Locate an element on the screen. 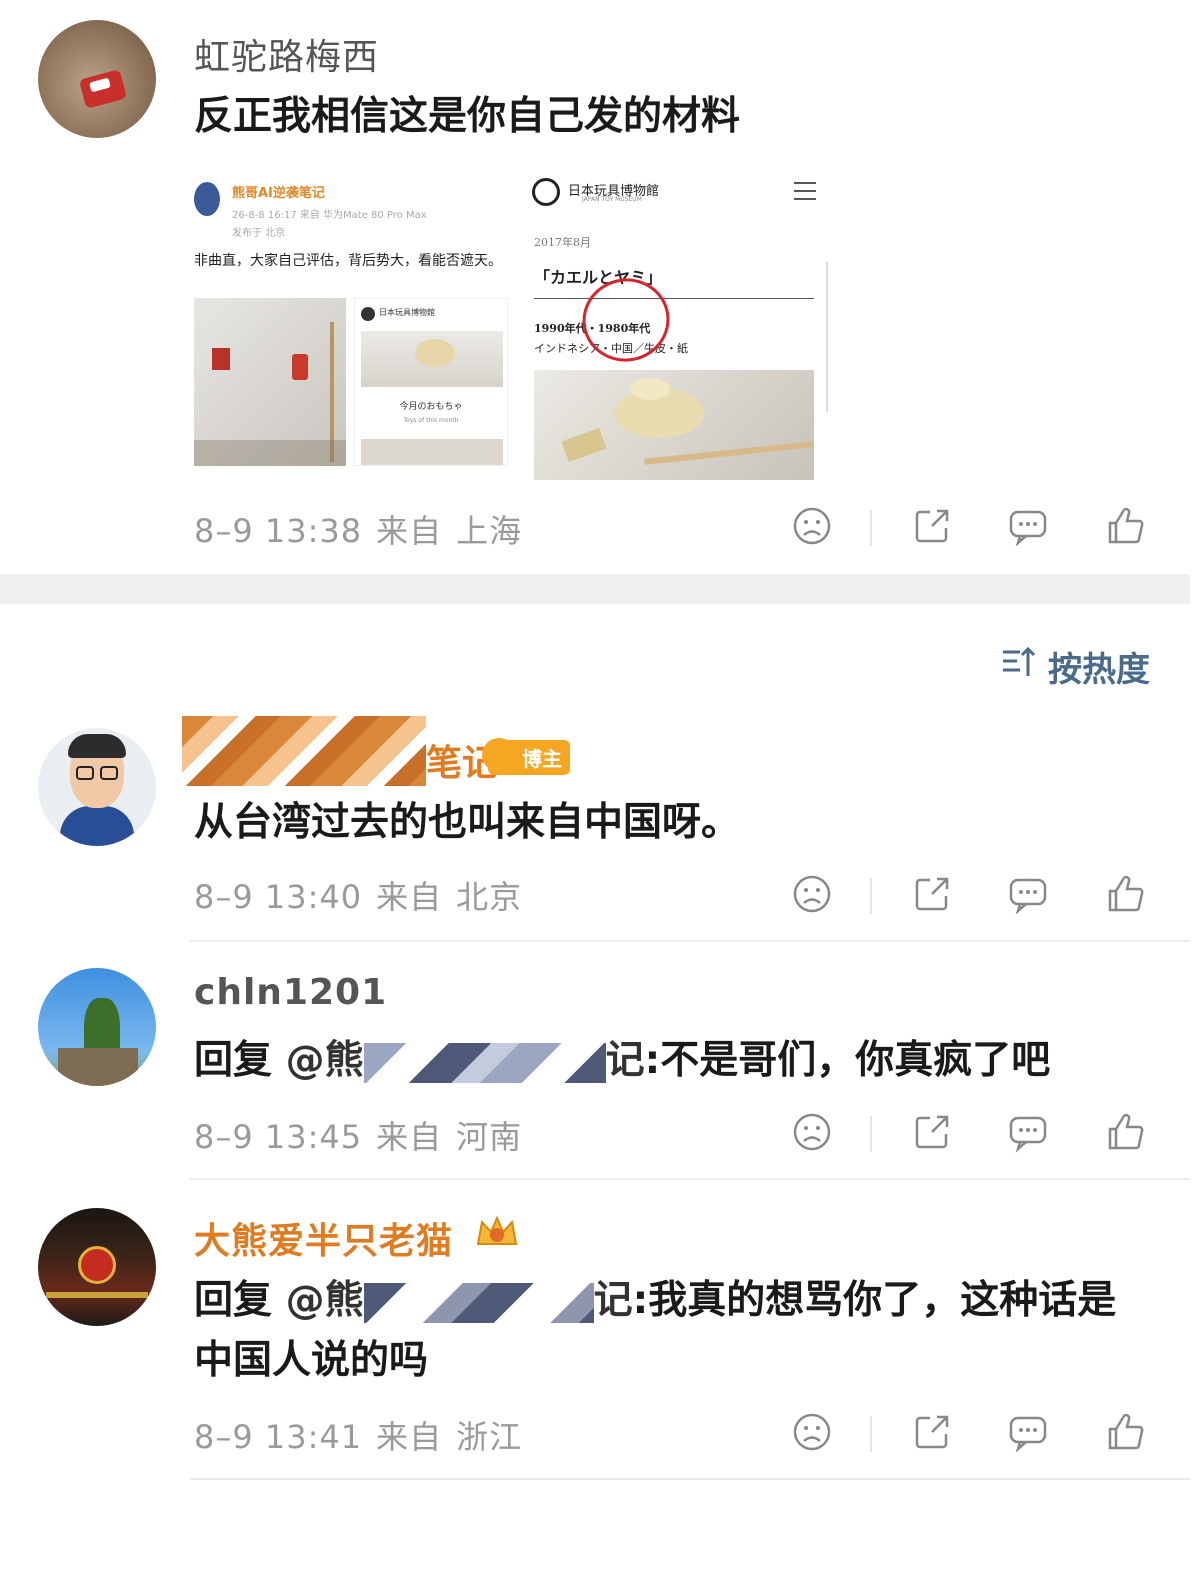  comment-username: chln1201 is located at coordinates (290, 992).